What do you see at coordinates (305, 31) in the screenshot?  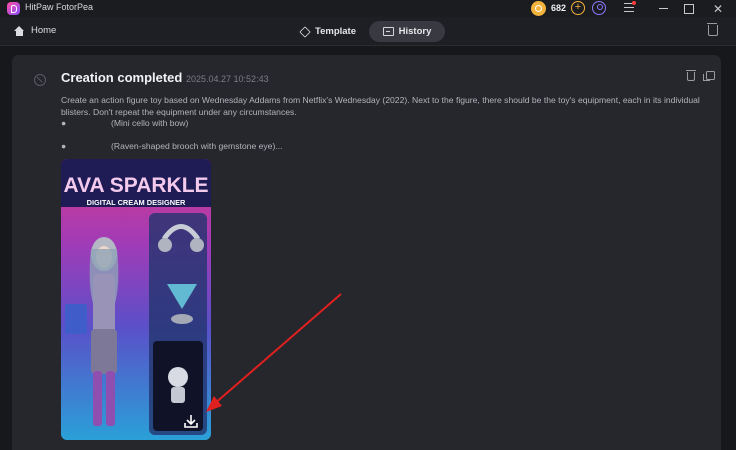 I see `cube-icon` at bounding box center [305, 31].